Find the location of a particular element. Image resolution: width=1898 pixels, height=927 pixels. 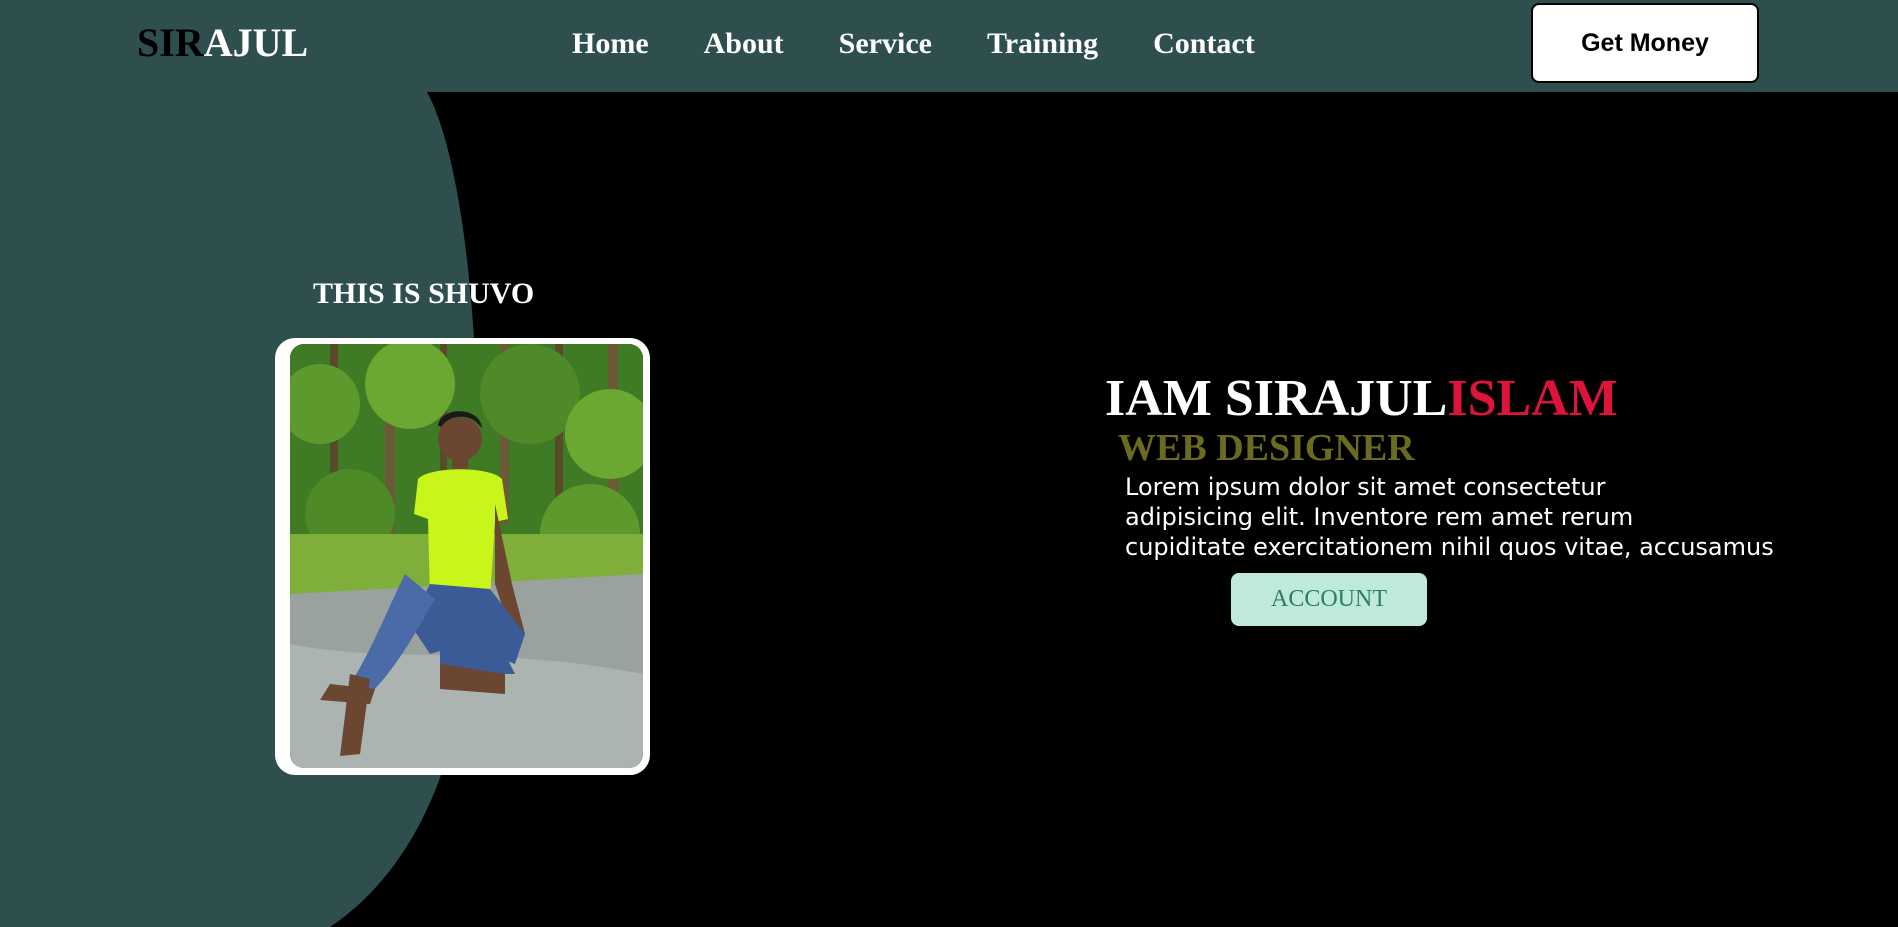

nav-home: Home is located at coordinates (610, 44).